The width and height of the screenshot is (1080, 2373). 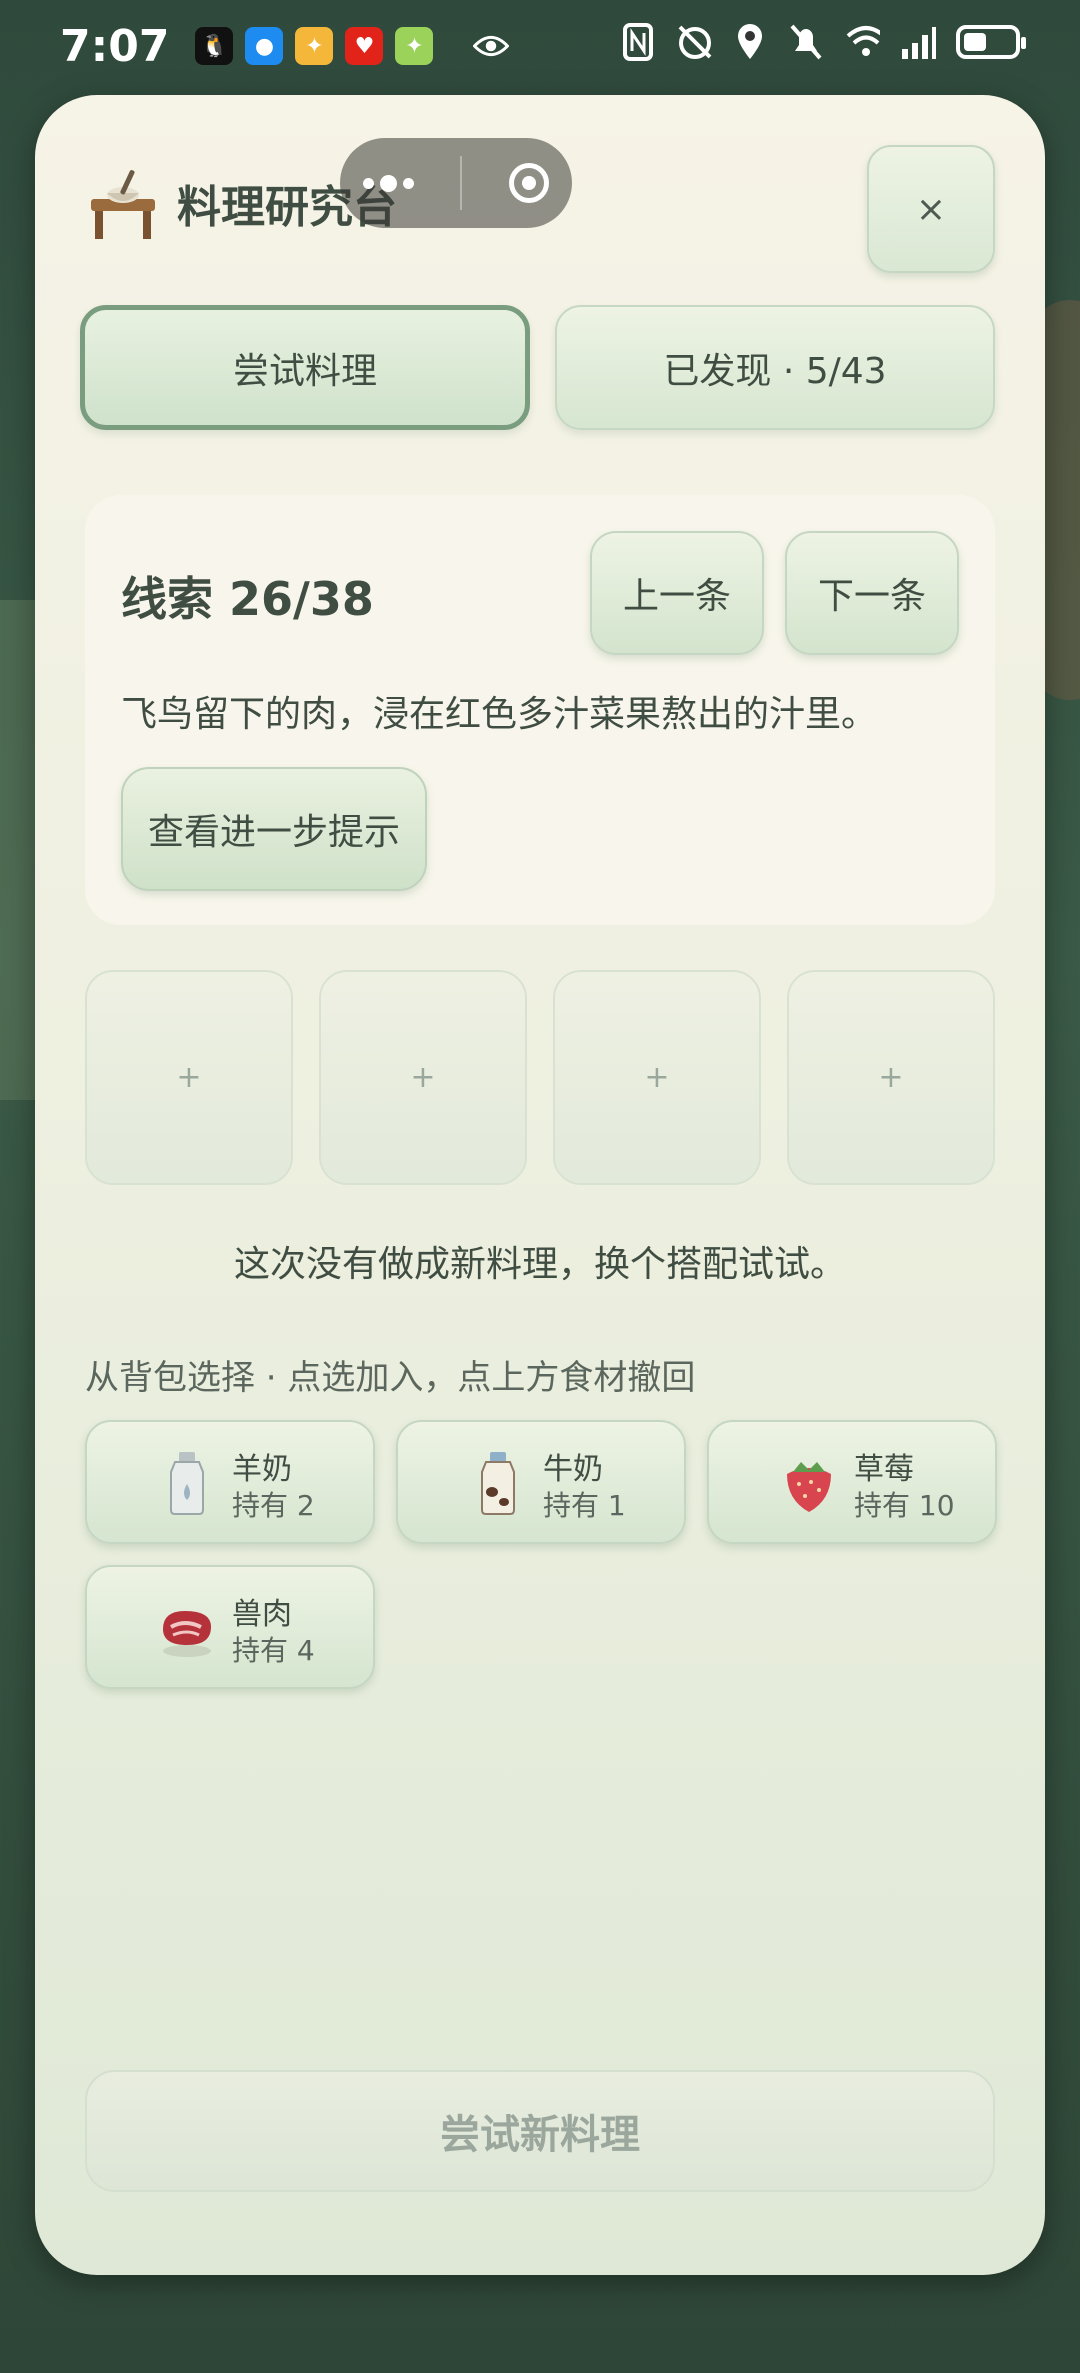 What do you see at coordinates (540, 2131) in the screenshot?
I see `try-new-recipe-button: 尝试新料理` at bounding box center [540, 2131].